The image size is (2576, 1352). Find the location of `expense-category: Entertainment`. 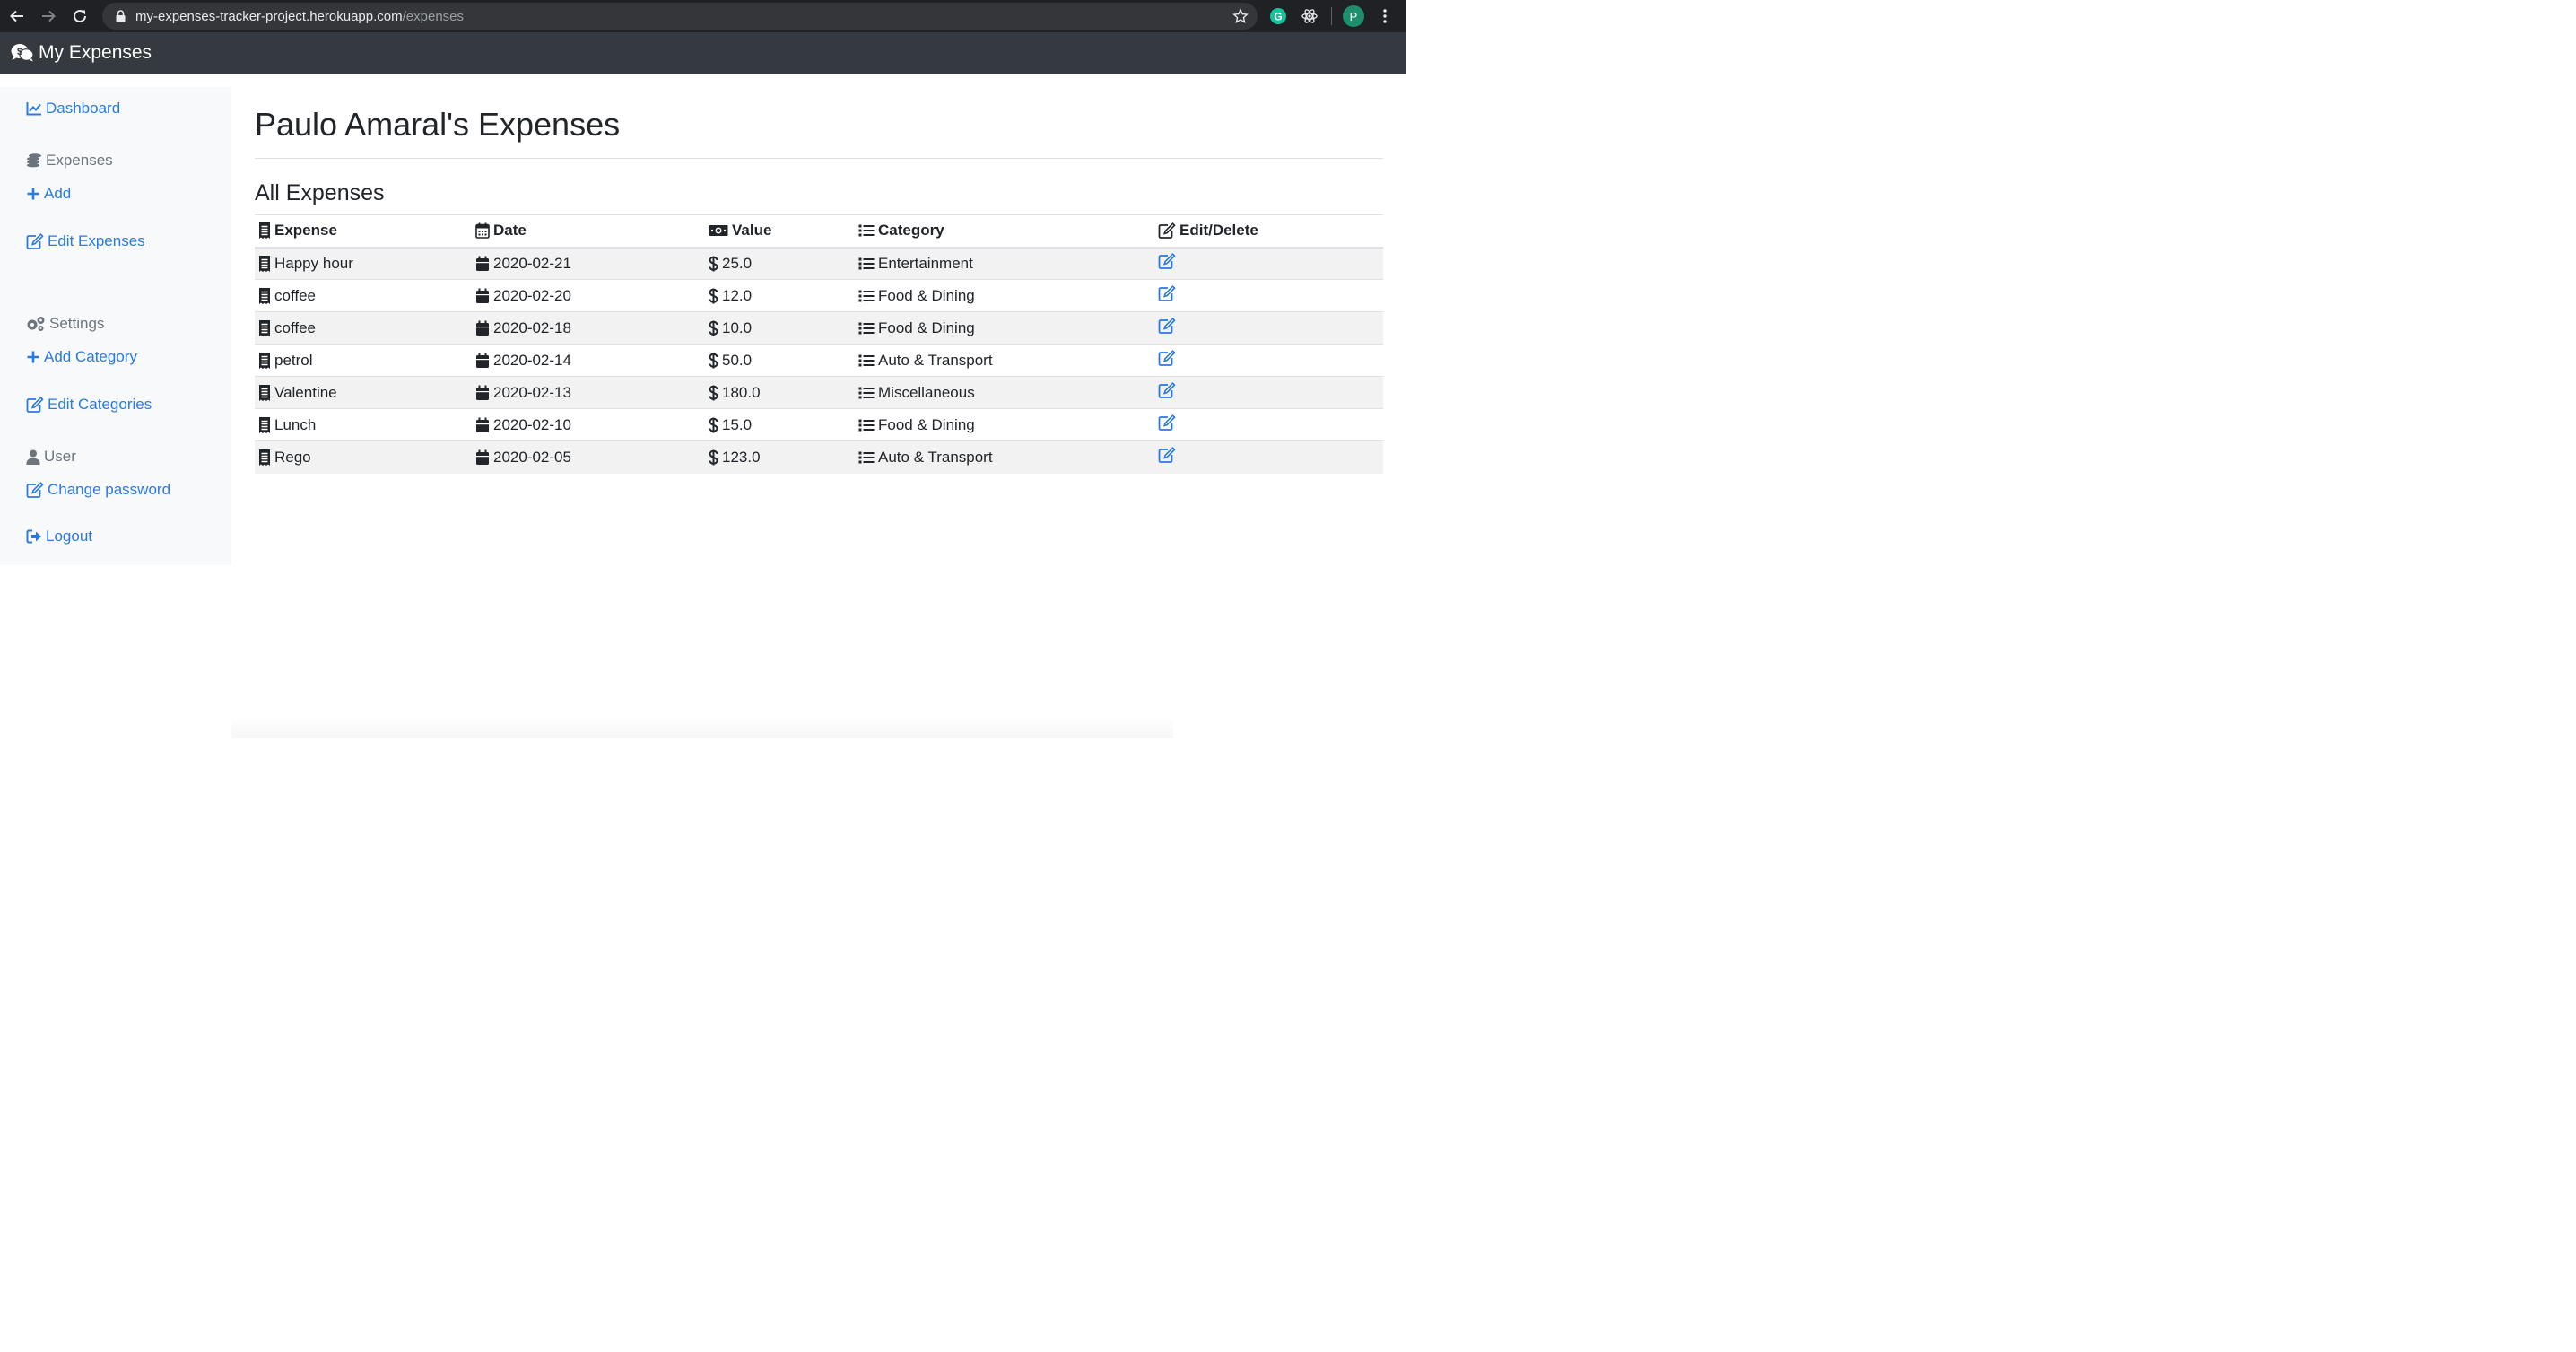

expense-category: Entertainment is located at coordinates (925, 263).